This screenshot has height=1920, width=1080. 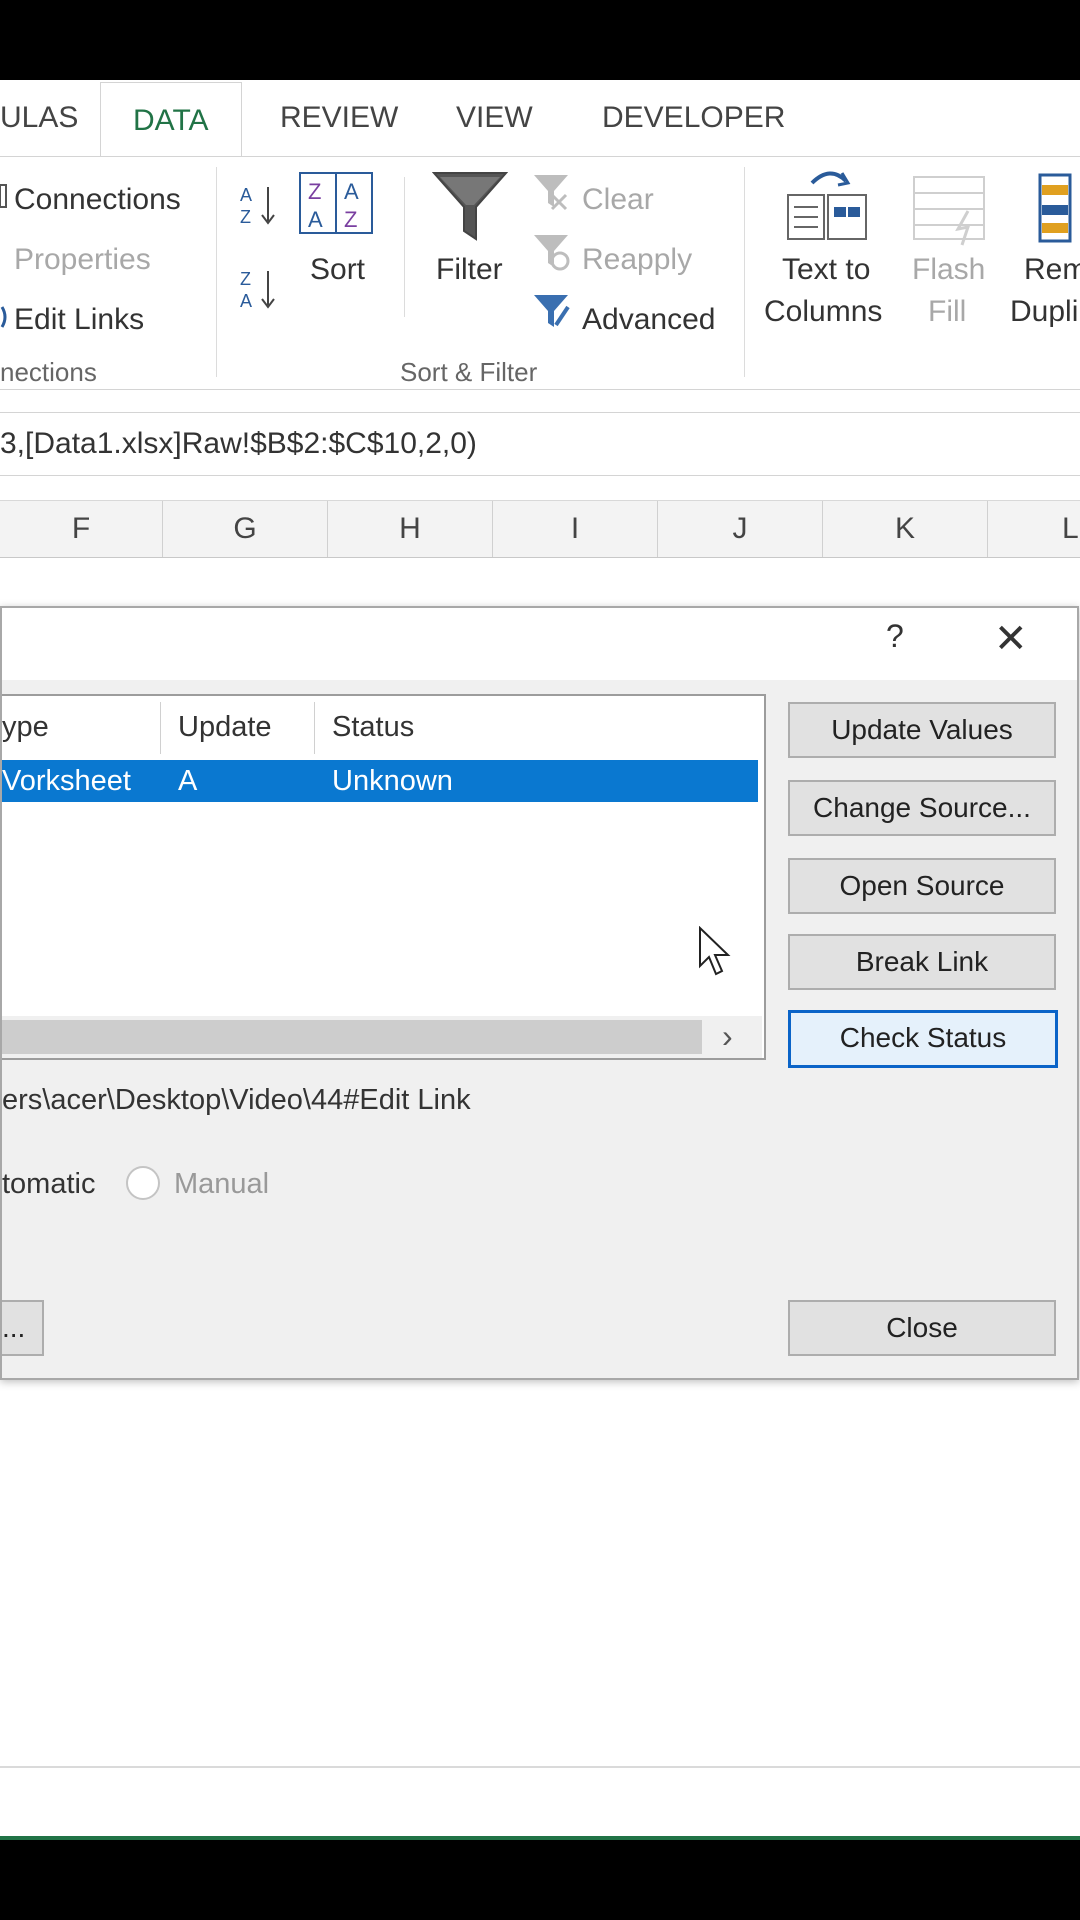 I want to click on tab-data: DATA, so click(x=171, y=119).